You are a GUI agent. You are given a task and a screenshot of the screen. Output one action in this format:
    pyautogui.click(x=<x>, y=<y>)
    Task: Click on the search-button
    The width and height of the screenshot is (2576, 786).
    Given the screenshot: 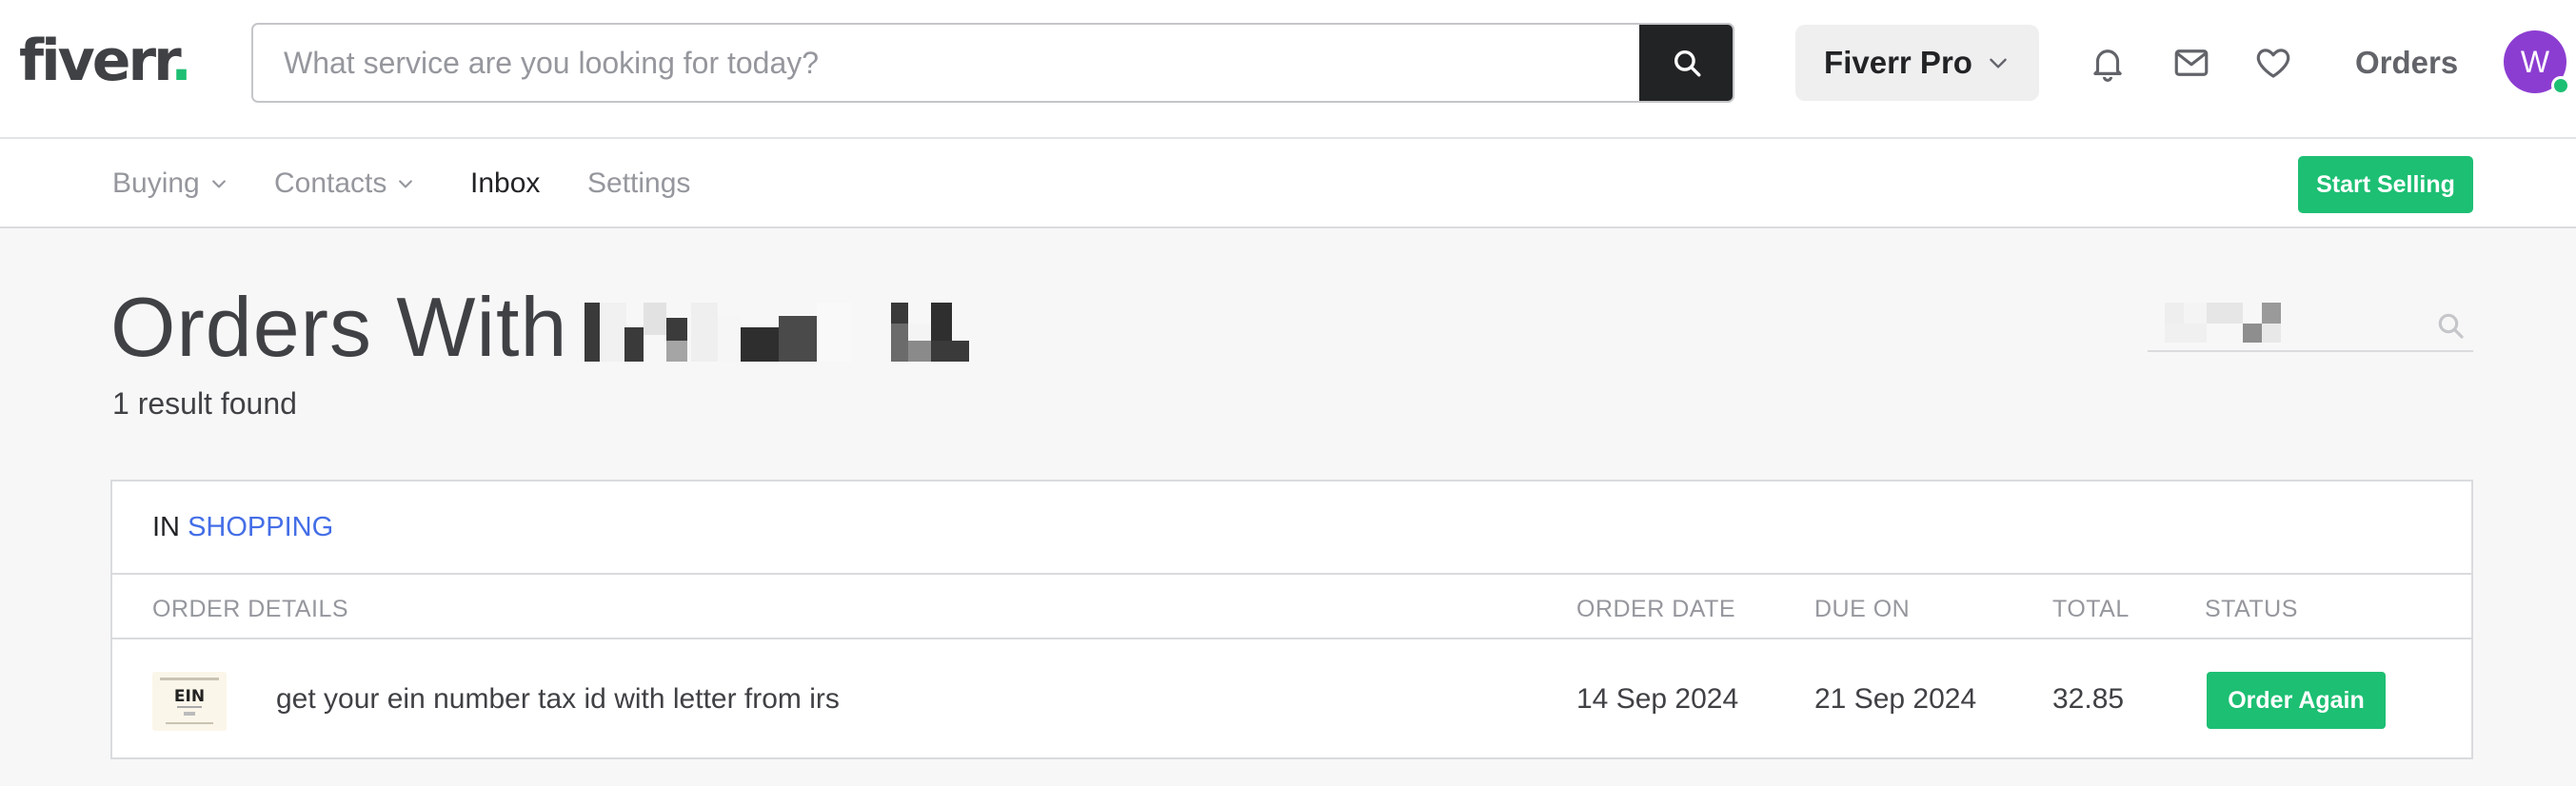 What is the action you would take?
    pyautogui.click(x=1686, y=63)
    